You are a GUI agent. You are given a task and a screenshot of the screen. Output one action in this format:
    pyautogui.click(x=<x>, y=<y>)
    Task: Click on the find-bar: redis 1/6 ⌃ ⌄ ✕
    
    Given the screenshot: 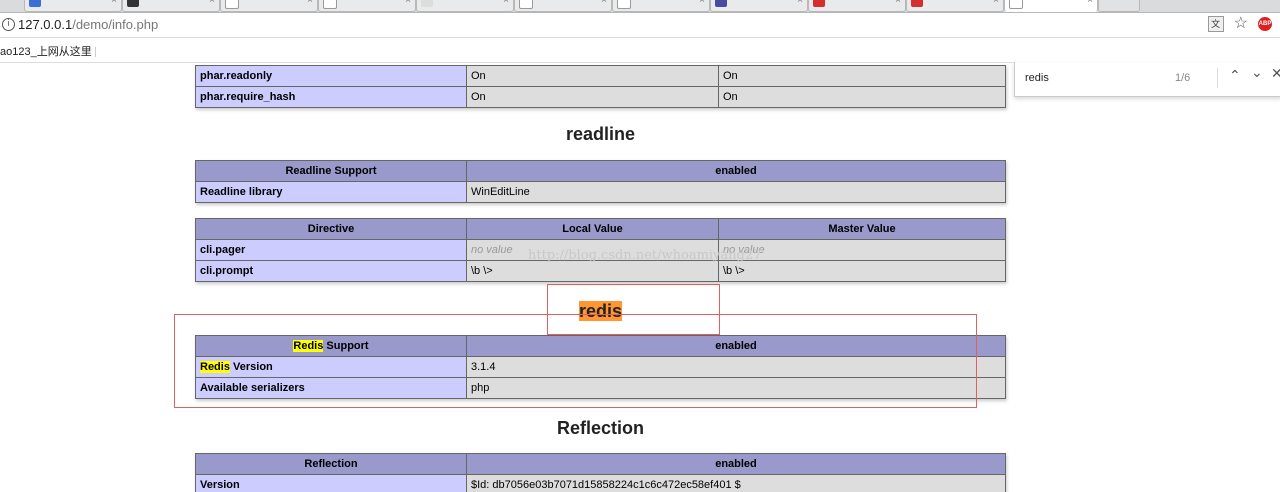 What is the action you would take?
    pyautogui.click(x=1147, y=79)
    